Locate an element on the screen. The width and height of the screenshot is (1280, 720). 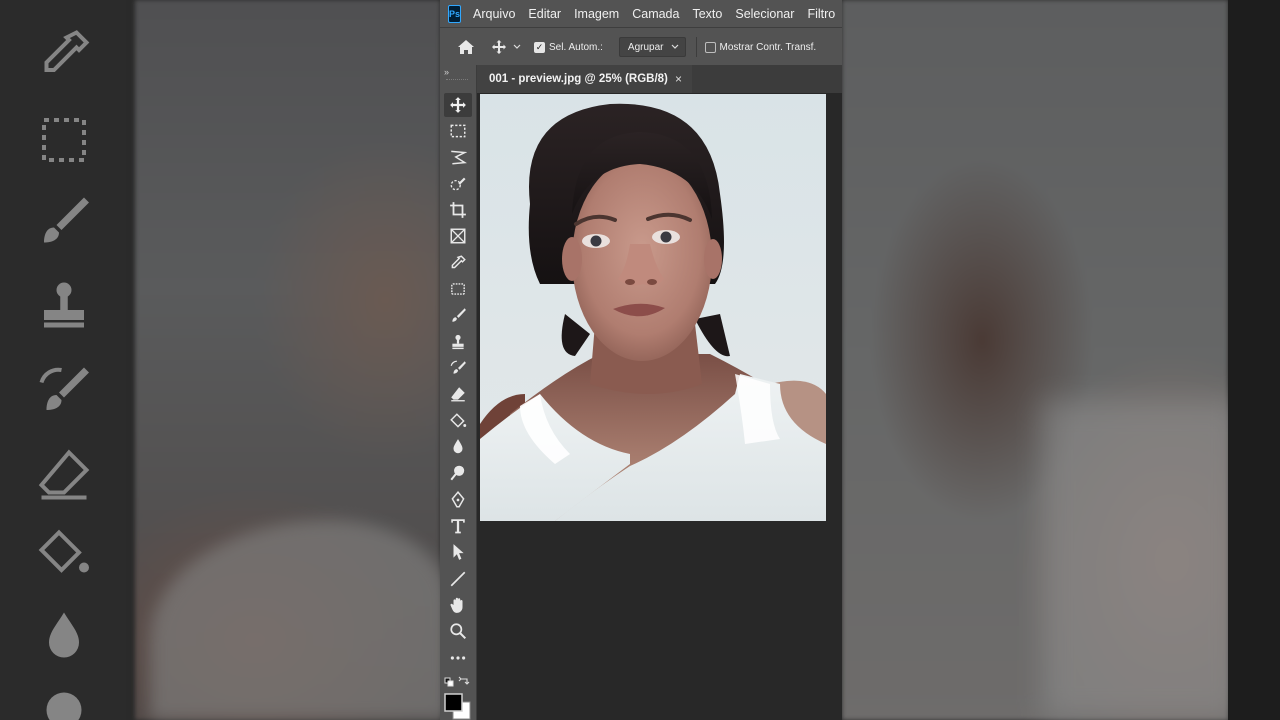
lasso-icon is located at coordinates (459, 157).